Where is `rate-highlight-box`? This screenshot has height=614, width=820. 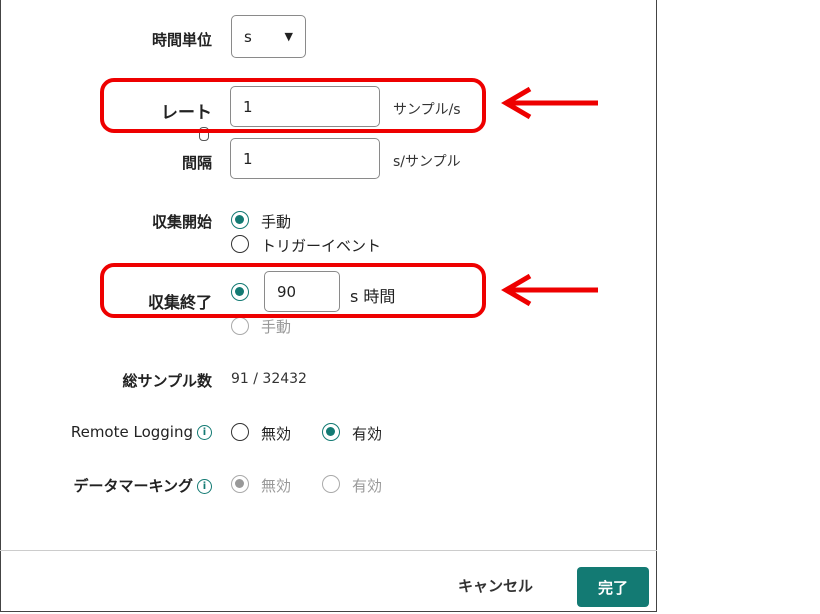 rate-highlight-box is located at coordinates (293, 105).